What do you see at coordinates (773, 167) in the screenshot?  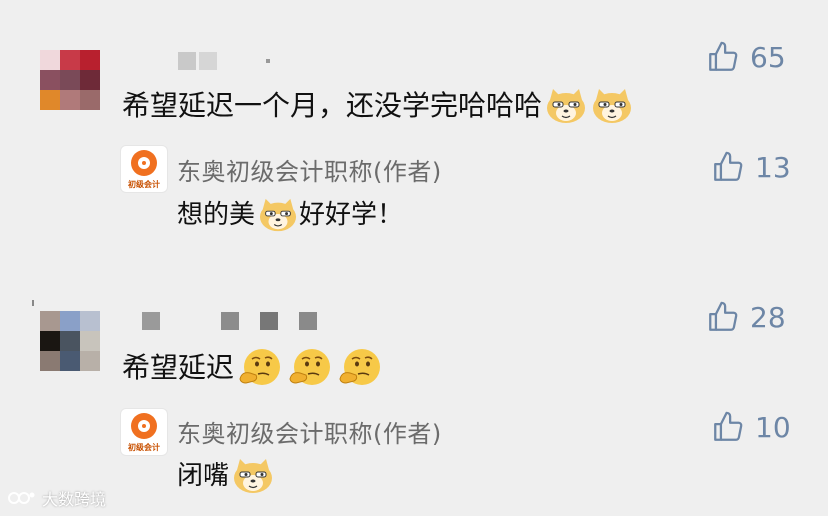 I see `like-count: 13` at bounding box center [773, 167].